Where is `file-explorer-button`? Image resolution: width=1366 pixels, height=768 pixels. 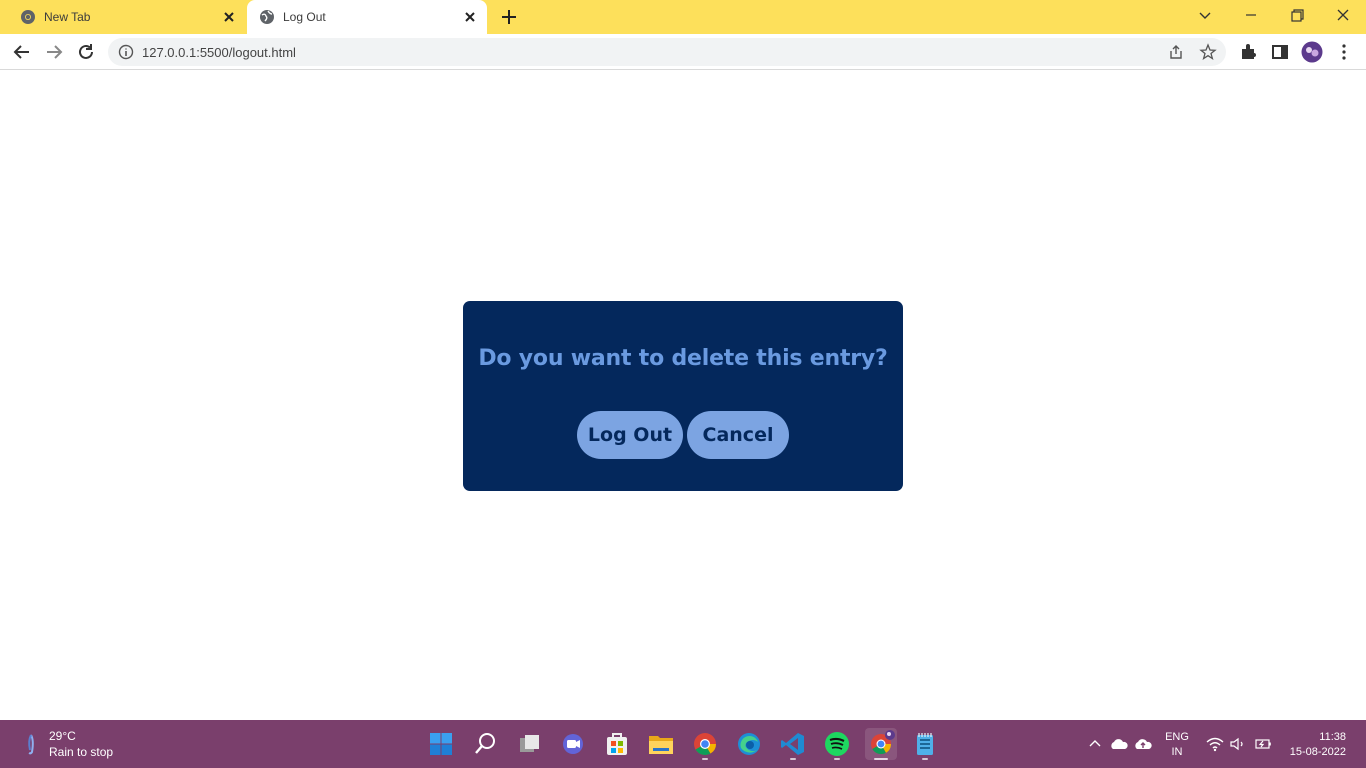
file-explorer-button is located at coordinates (661, 744).